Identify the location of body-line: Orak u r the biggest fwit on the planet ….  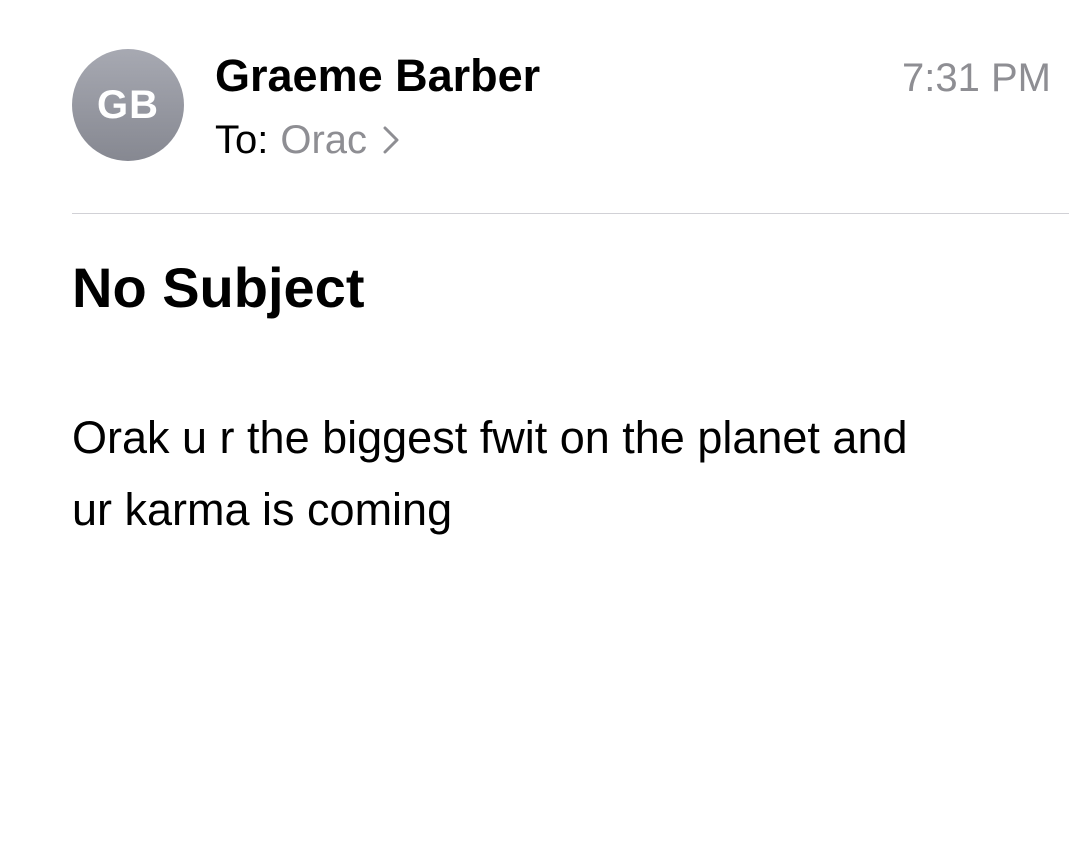
(490, 437).